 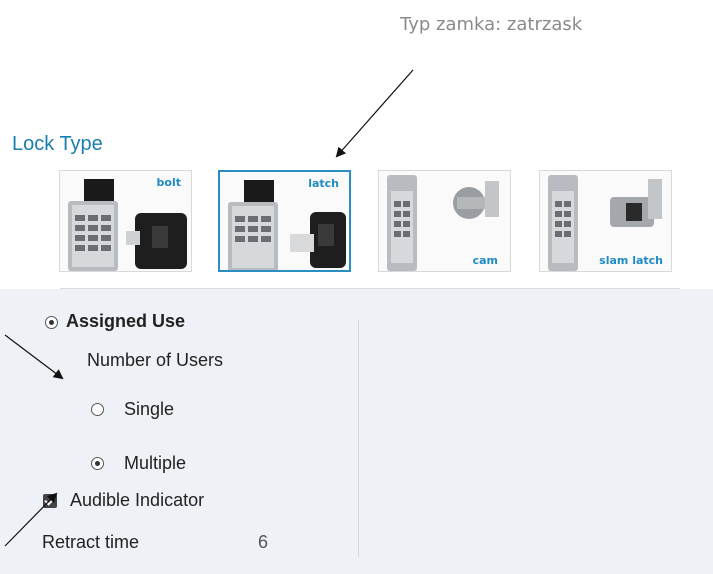 What do you see at coordinates (51, 322) in the screenshot?
I see `assigned-use-radio` at bounding box center [51, 322].